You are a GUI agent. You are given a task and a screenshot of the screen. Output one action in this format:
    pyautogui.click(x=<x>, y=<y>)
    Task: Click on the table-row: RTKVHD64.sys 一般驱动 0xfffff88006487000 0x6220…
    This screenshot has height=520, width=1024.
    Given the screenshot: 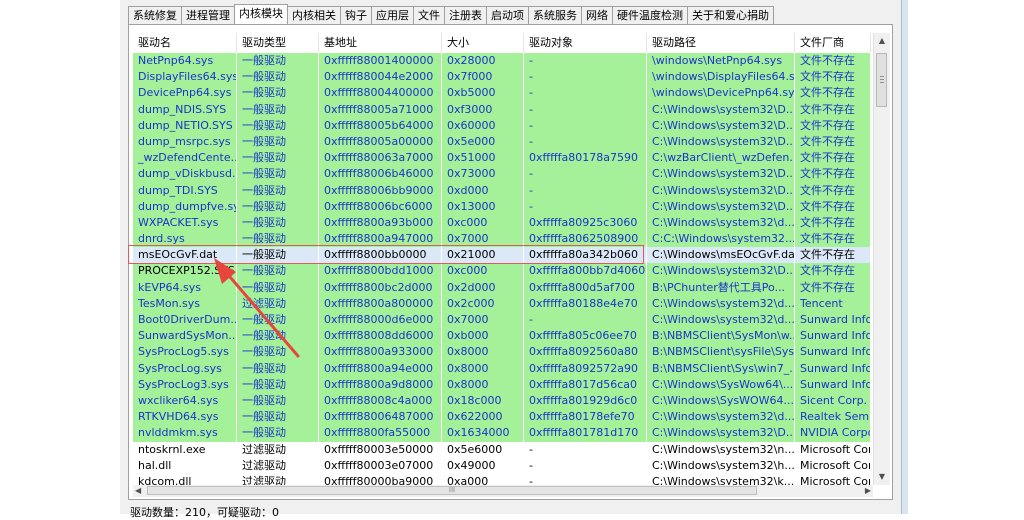 What is the action you would take?
    pyautogui.click(x=502, y=417)
    